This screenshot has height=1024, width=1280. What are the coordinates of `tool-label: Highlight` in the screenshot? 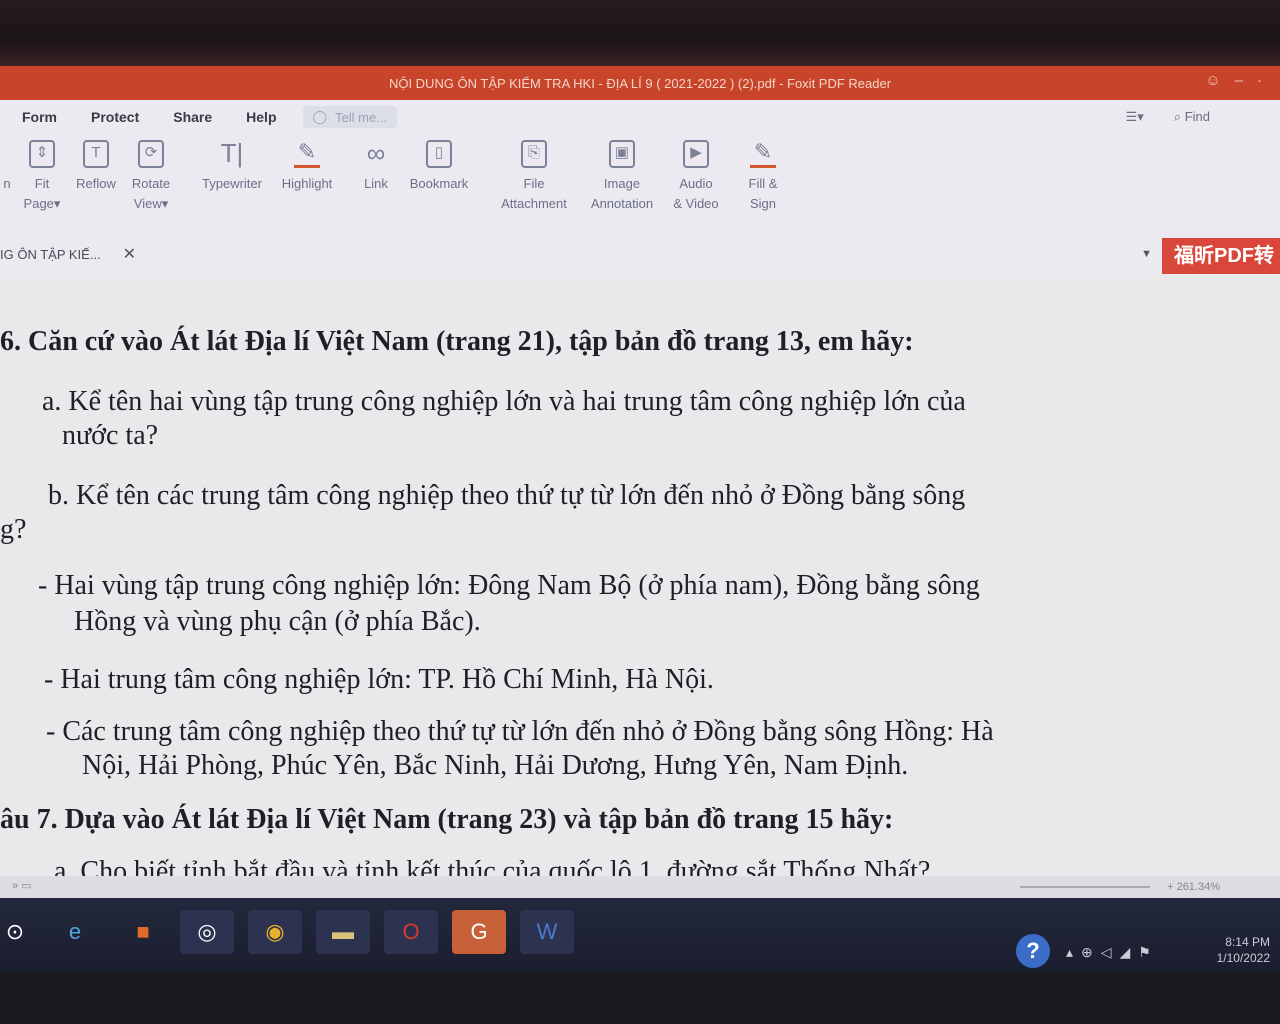 It's located at (307, 183).